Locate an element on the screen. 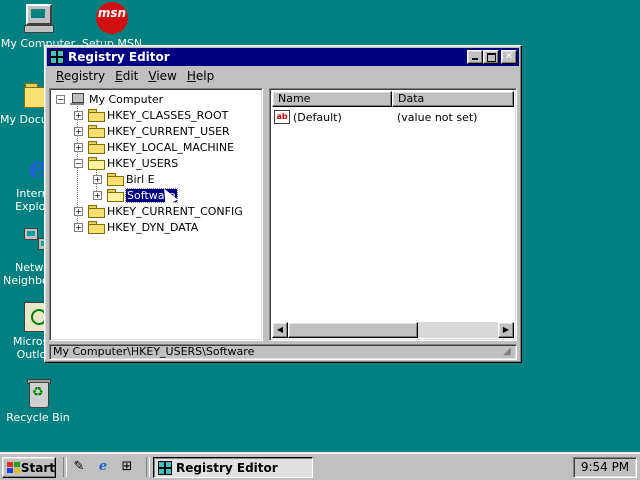 The width and height of the screenshot is (640, 480). value-name: (Default) is located at coordinates (317, 117).